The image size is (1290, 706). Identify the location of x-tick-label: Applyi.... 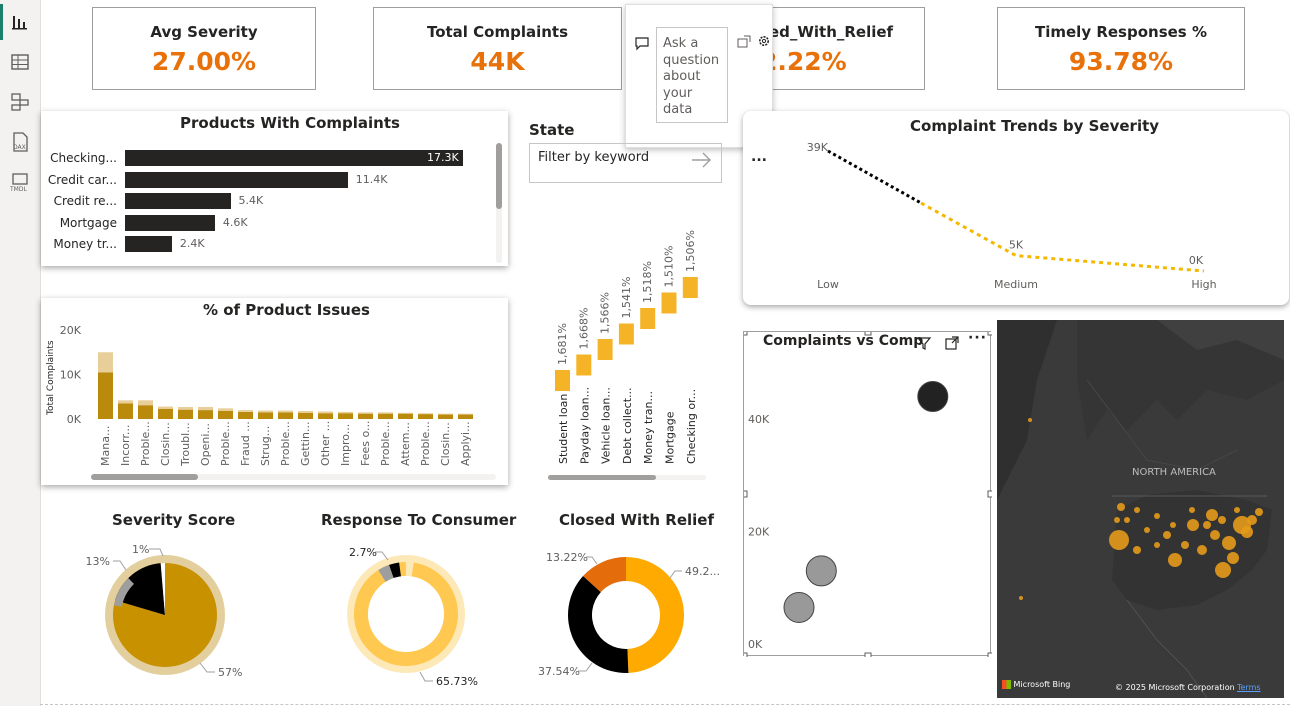
(465, 443).